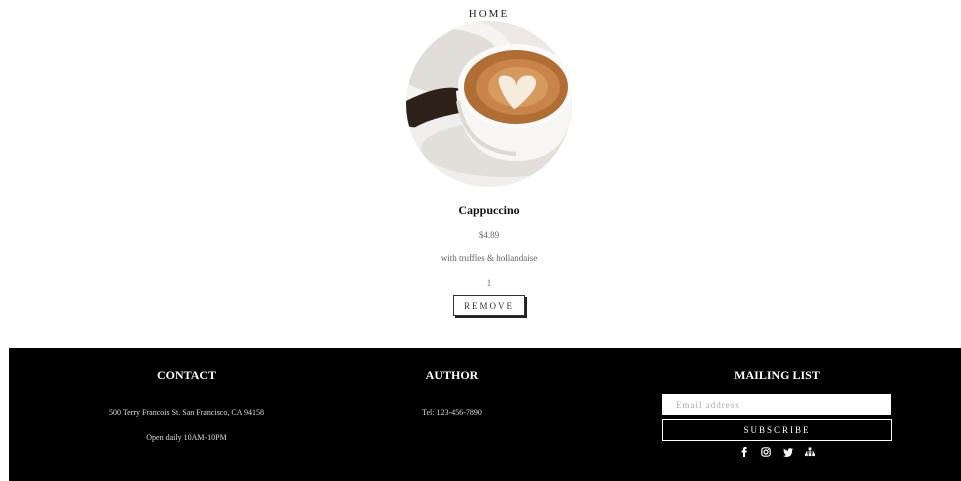  I want to click on subscribe-button: SUBSCRIBE, so click(777, 430).